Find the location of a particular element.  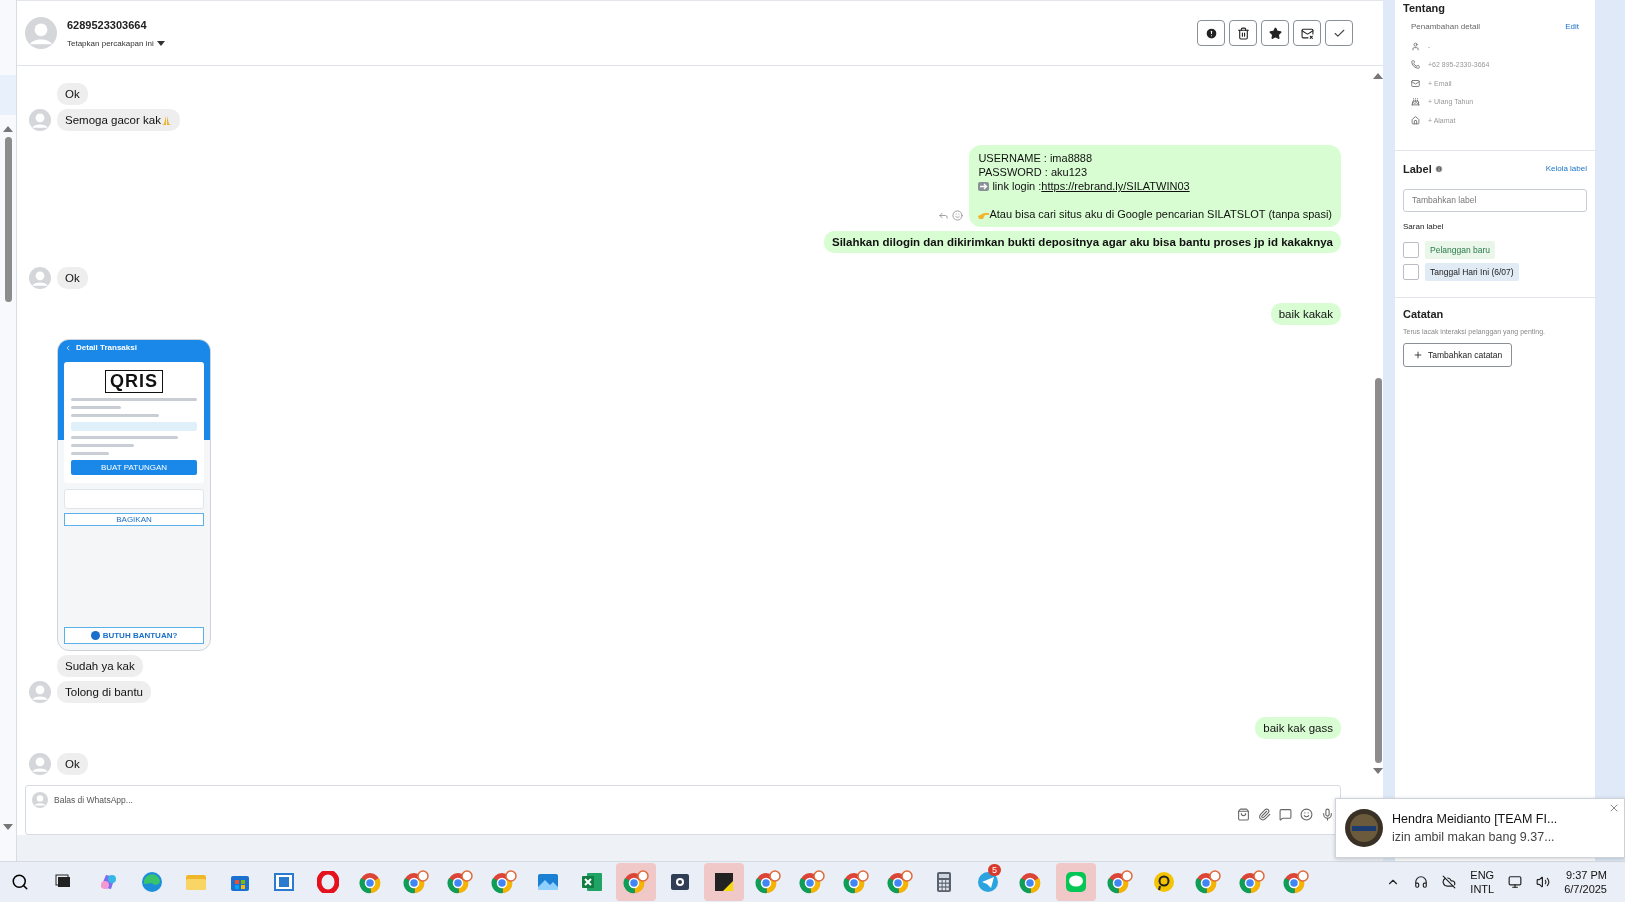

section-title: Catatan is located at coordinates (1424, 313).